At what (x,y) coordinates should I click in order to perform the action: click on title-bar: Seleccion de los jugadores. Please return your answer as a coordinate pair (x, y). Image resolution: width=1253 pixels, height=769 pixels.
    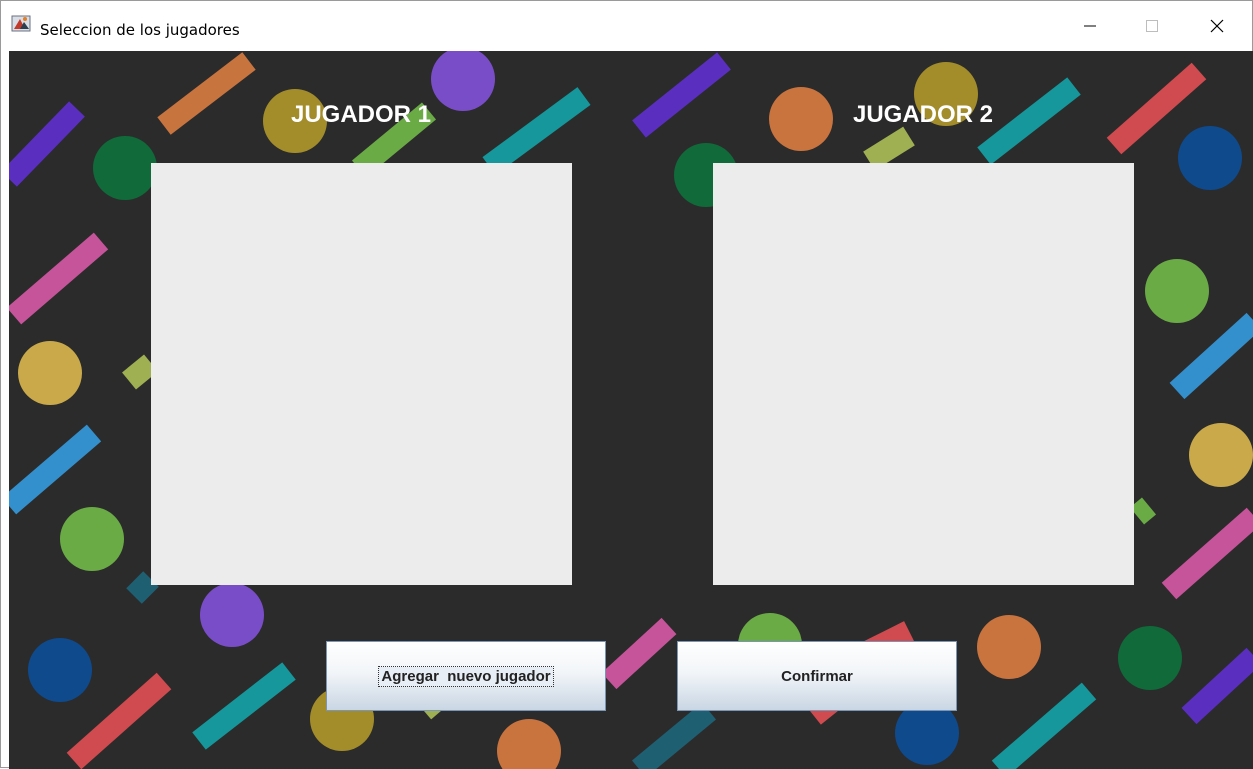
    Looking at the image, I should click on (626, 26).